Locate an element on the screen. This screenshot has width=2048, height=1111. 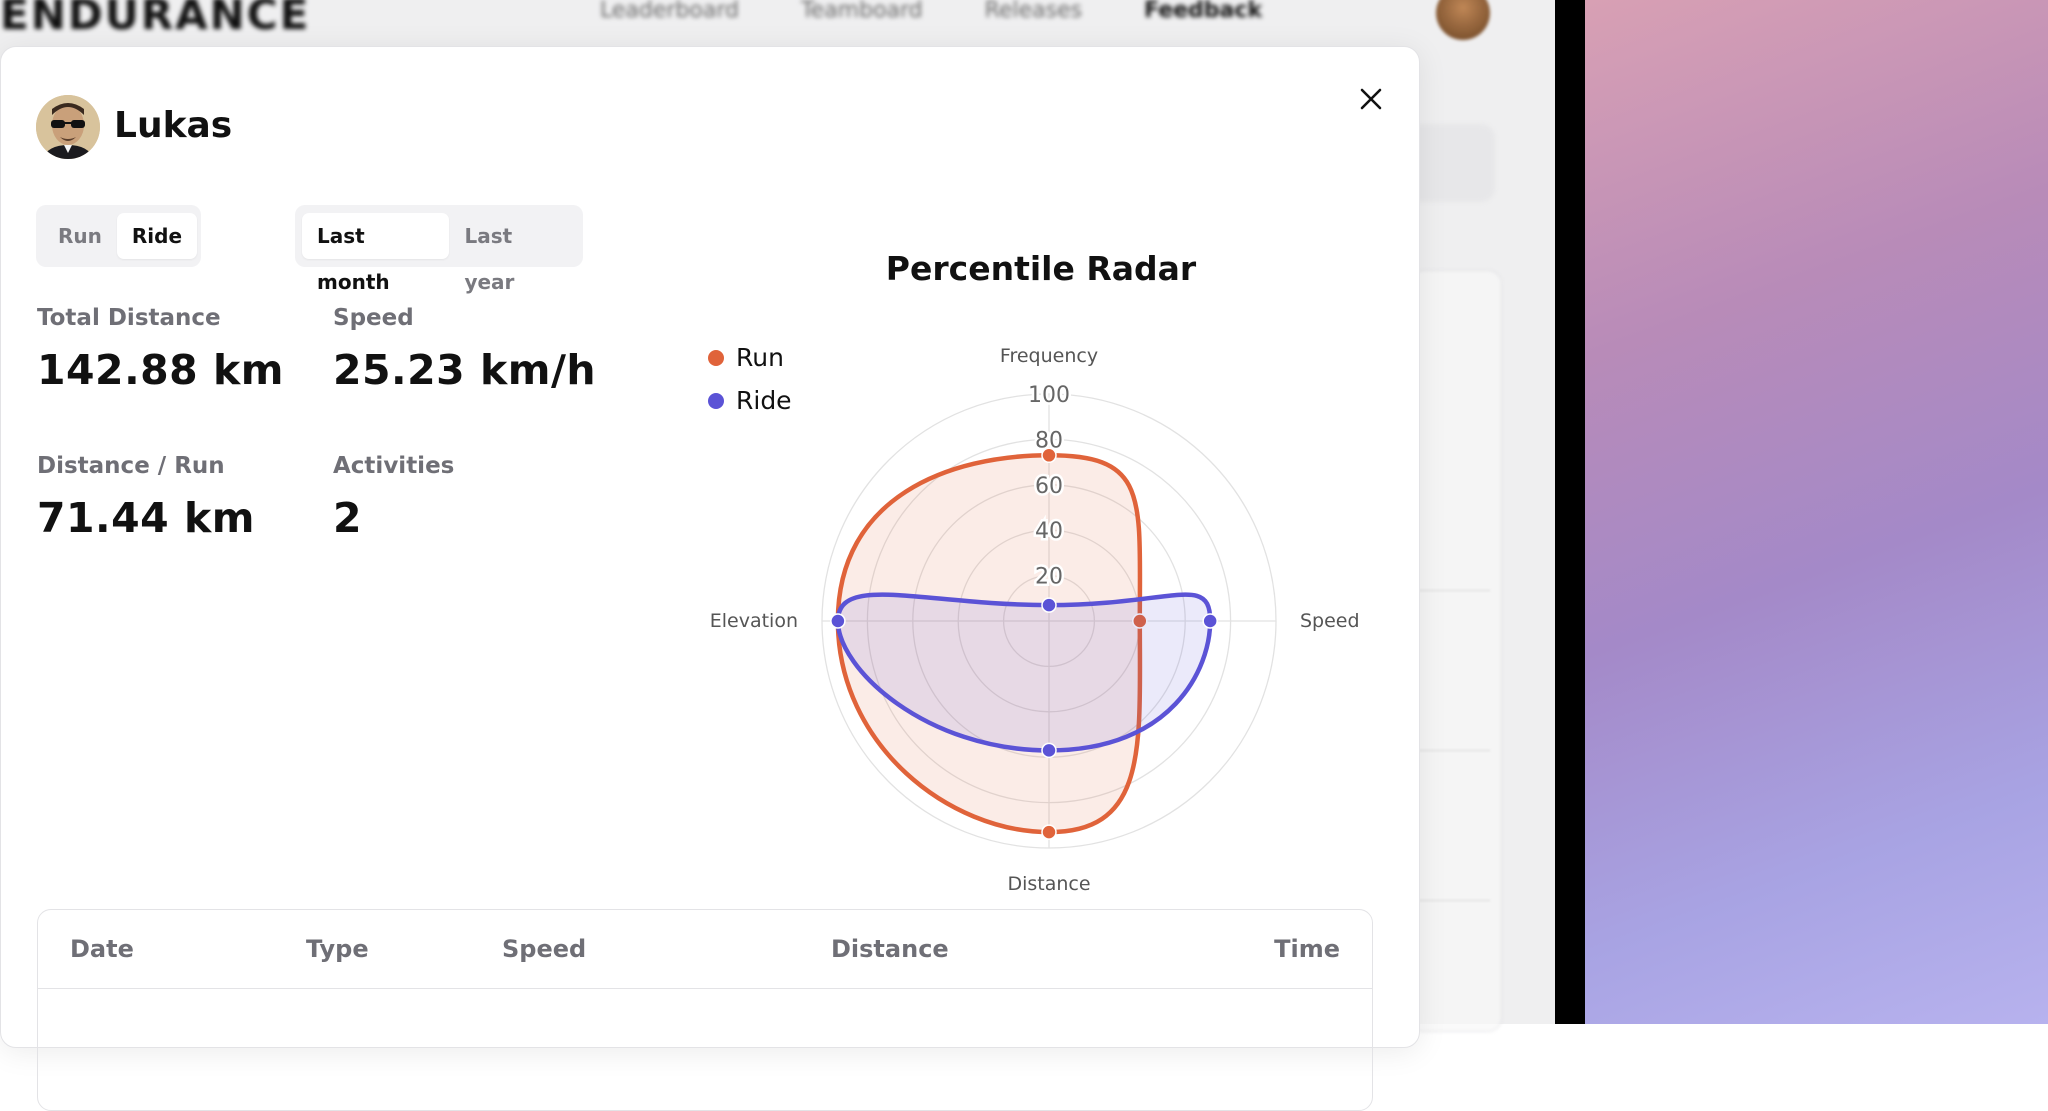
stat-total-distance: Total Distance 142.88 km is located at coordinates (160, 350).